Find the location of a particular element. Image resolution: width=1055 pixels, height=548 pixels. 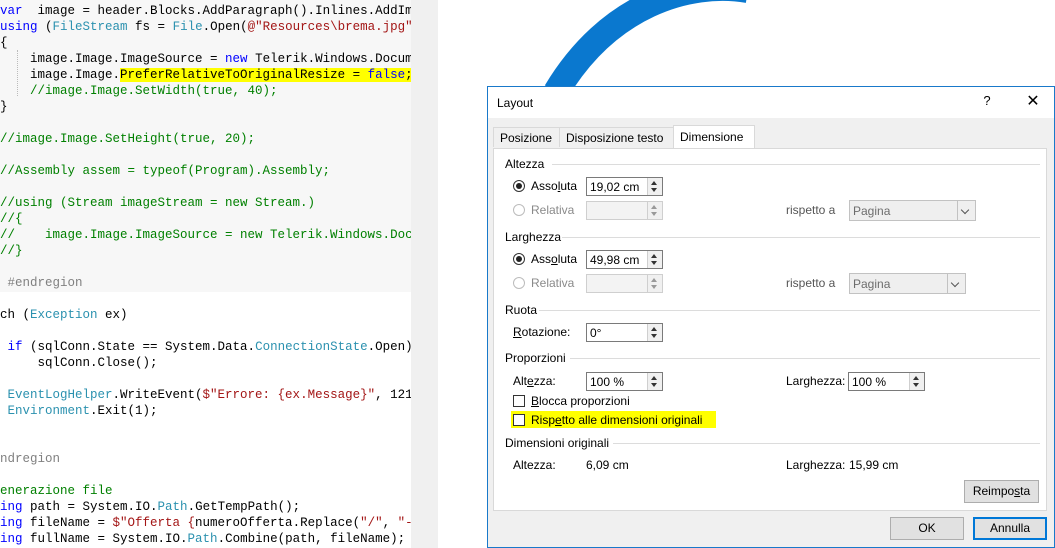

height-absolute-spinner: 19,02 cm is located at coordinates (624, 186).